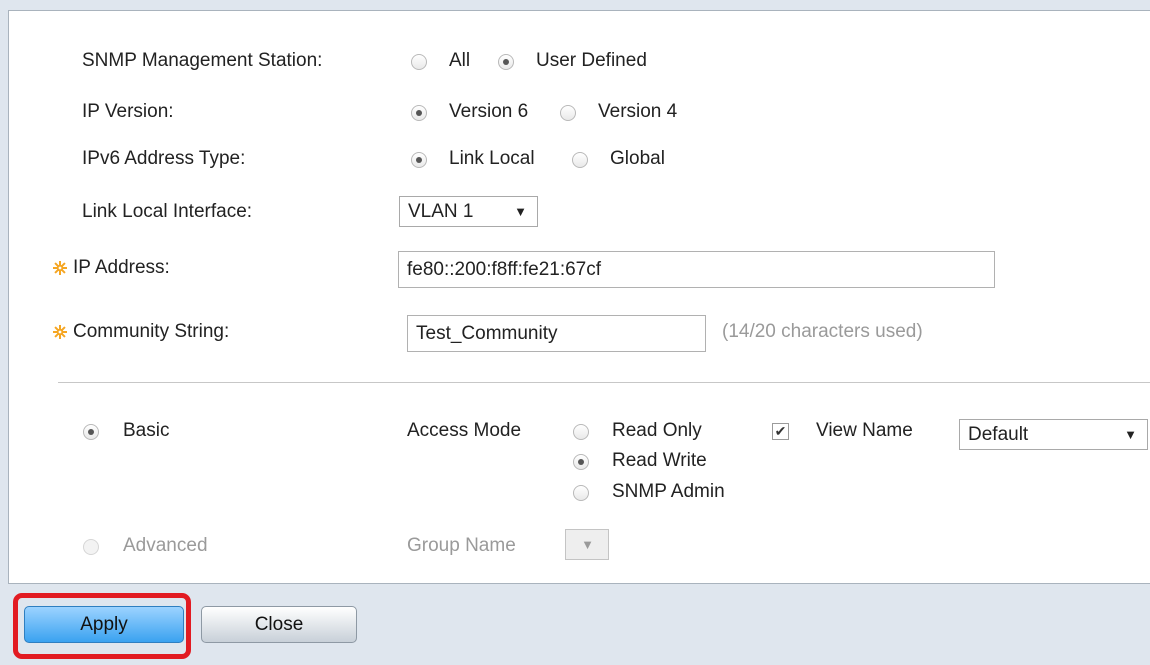 This screenshot has width=1150, height=665. Describe the element at coordinates (460, 60) in the screenshot. I see `snmp-station-all-label: All` at that location.